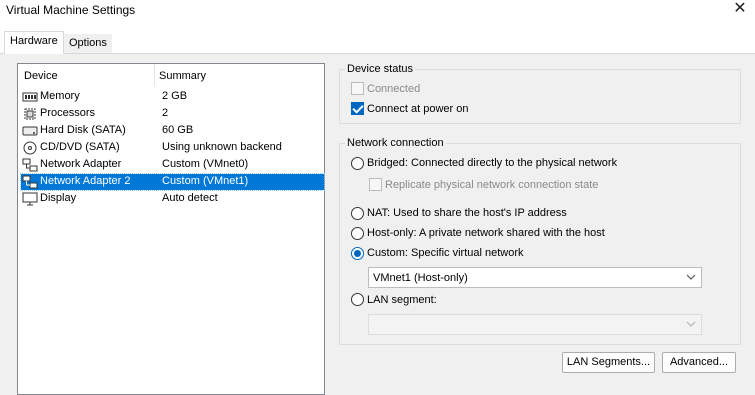  Describe the element at coordinates (535, 277) in the screenshot. I see `custom-network-select: VMnet1 (Host-only)` at that location.